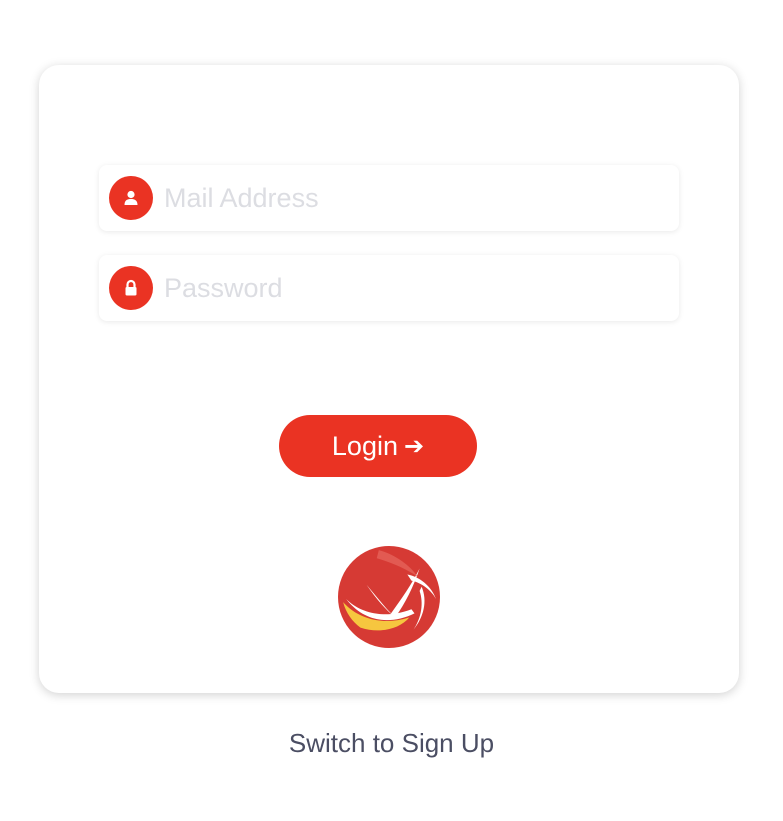 The height and width of the screenshot is (821, 783). What do you see at coordinates (389, 597) in the screenshot?
I see `brand-logo` at bounding box center [389, 597].